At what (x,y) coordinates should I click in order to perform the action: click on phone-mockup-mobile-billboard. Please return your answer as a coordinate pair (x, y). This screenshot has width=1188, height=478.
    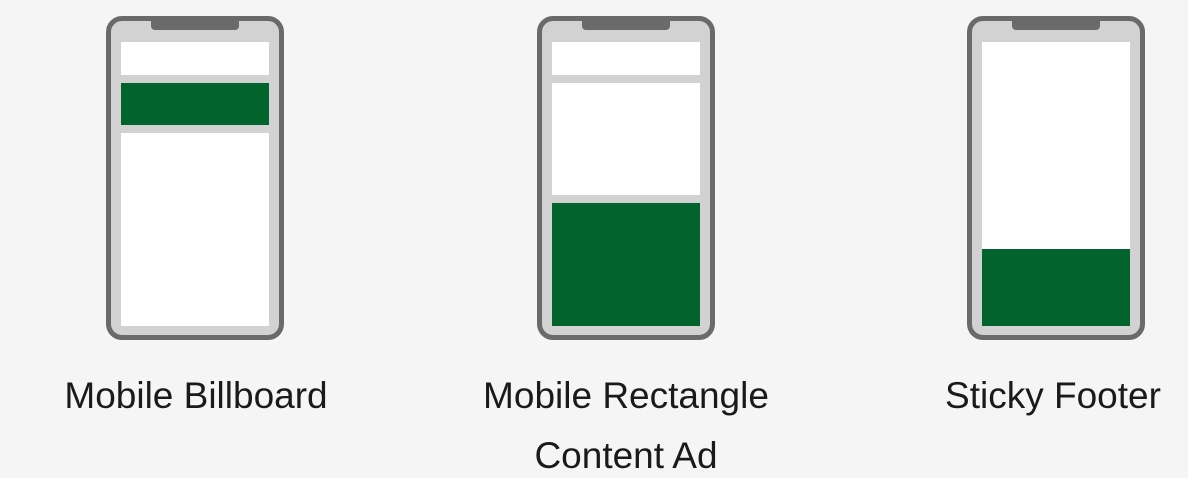
    Looking at the image, I should click on (195, 178).